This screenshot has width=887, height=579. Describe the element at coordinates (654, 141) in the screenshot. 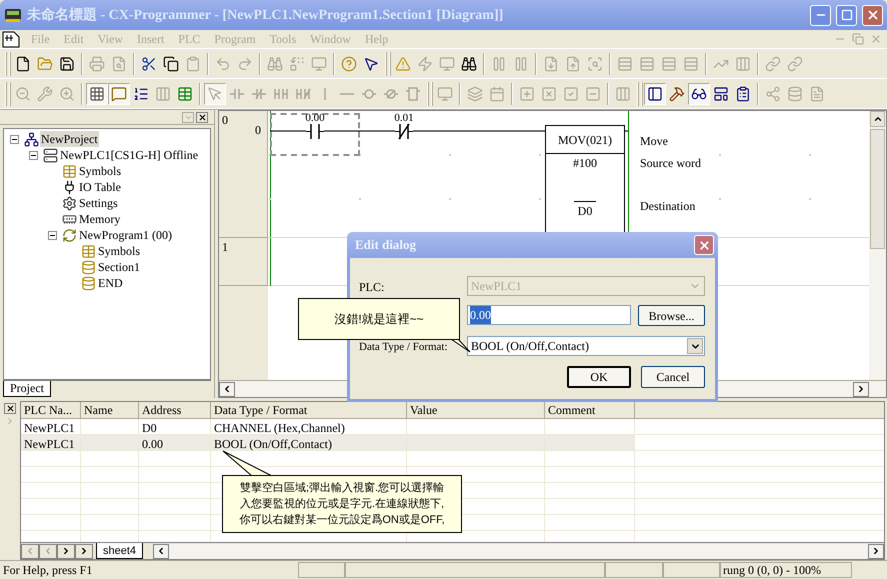

I see `instruction-comment: Move` at that location.